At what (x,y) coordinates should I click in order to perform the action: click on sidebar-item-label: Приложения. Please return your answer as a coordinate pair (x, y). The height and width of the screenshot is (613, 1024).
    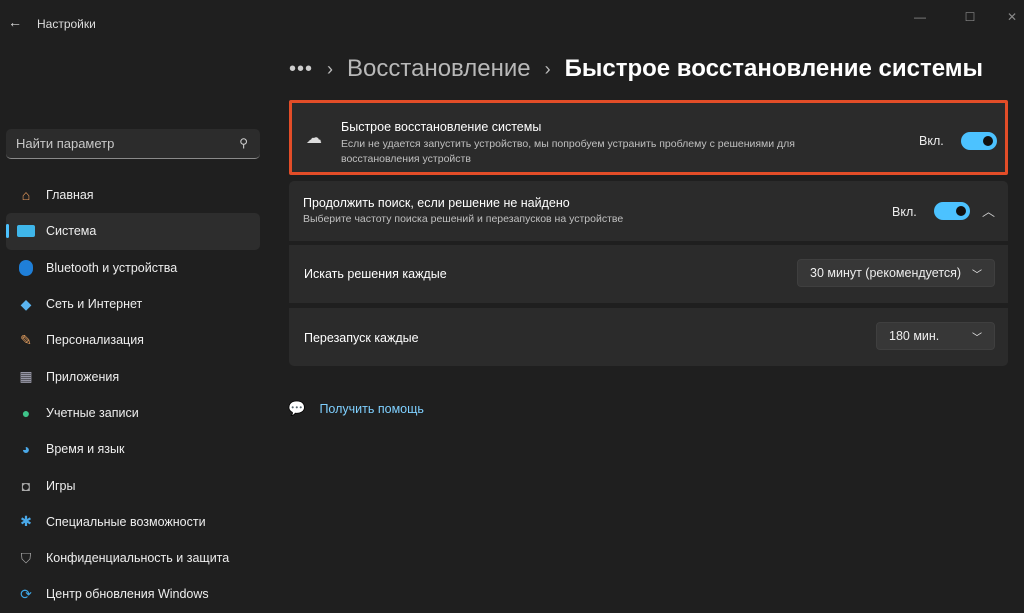
    Looking at the image, I should click on (83, 376).